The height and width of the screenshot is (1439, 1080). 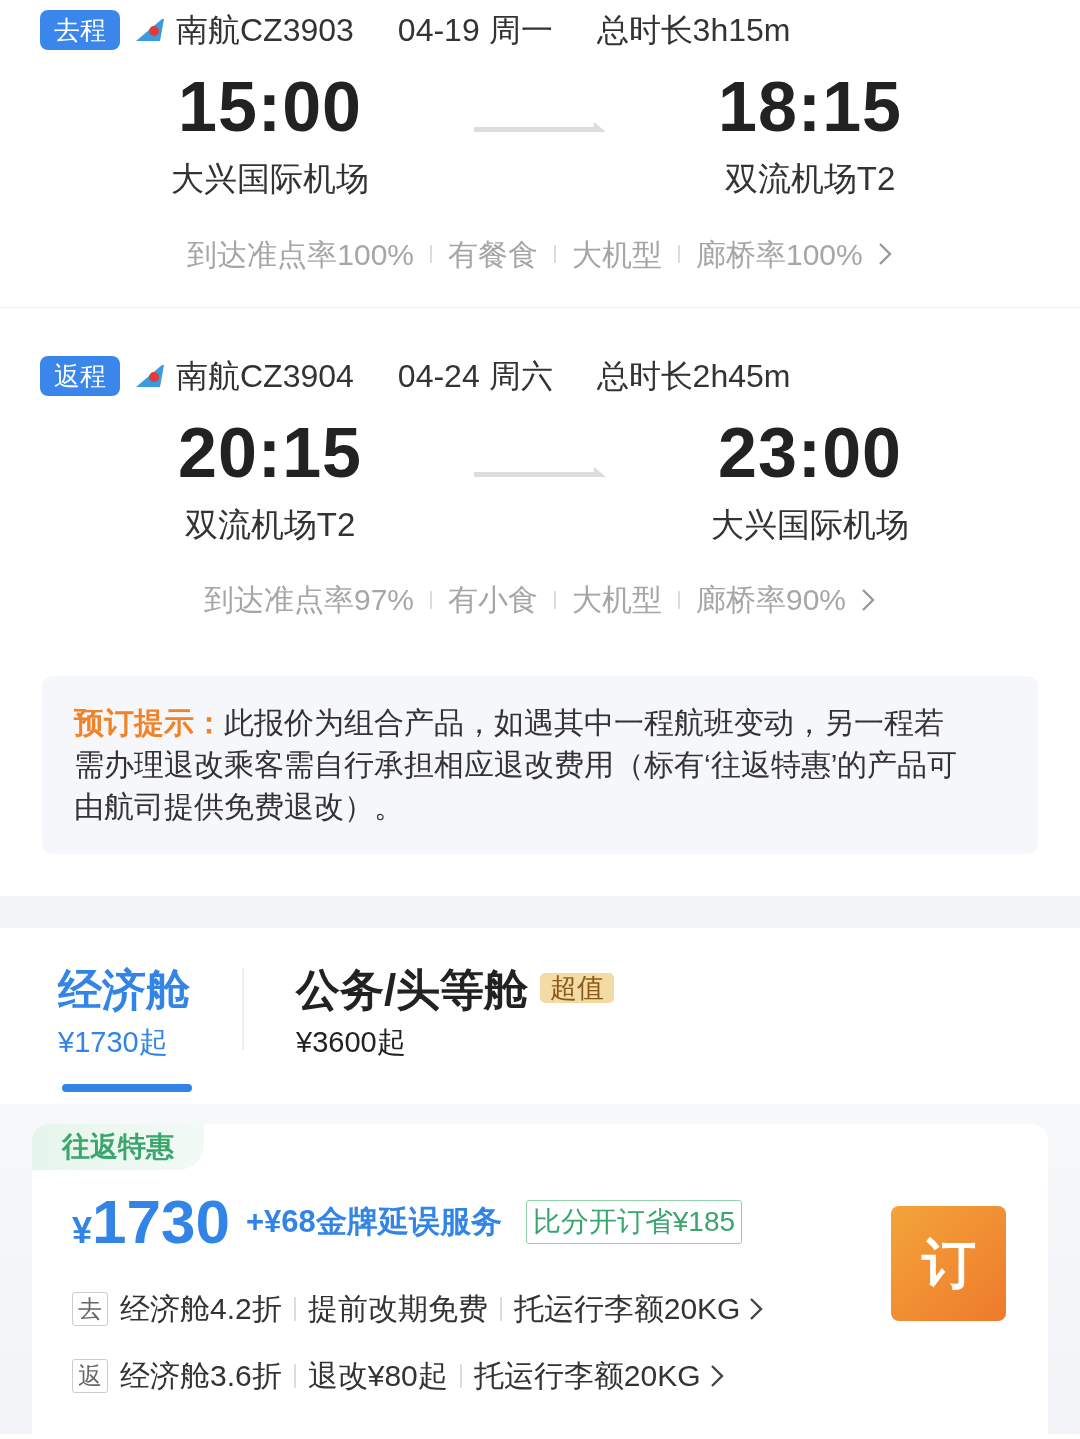 I want to click on fare-rule: 退改¥80起, so click(x=377, y=1376).